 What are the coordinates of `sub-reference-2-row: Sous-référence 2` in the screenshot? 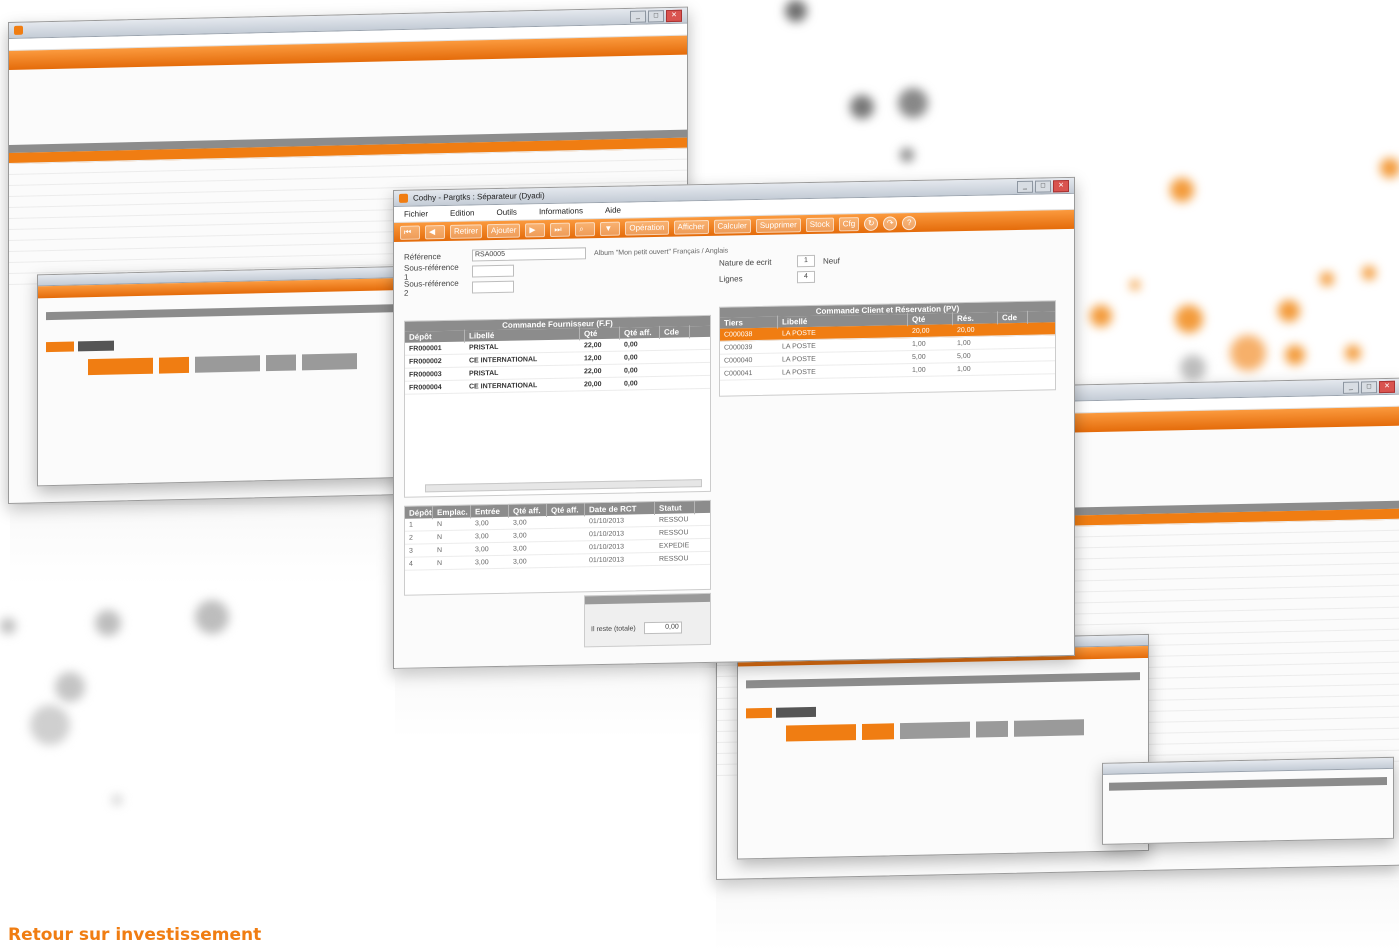 It's located at (459, 288).